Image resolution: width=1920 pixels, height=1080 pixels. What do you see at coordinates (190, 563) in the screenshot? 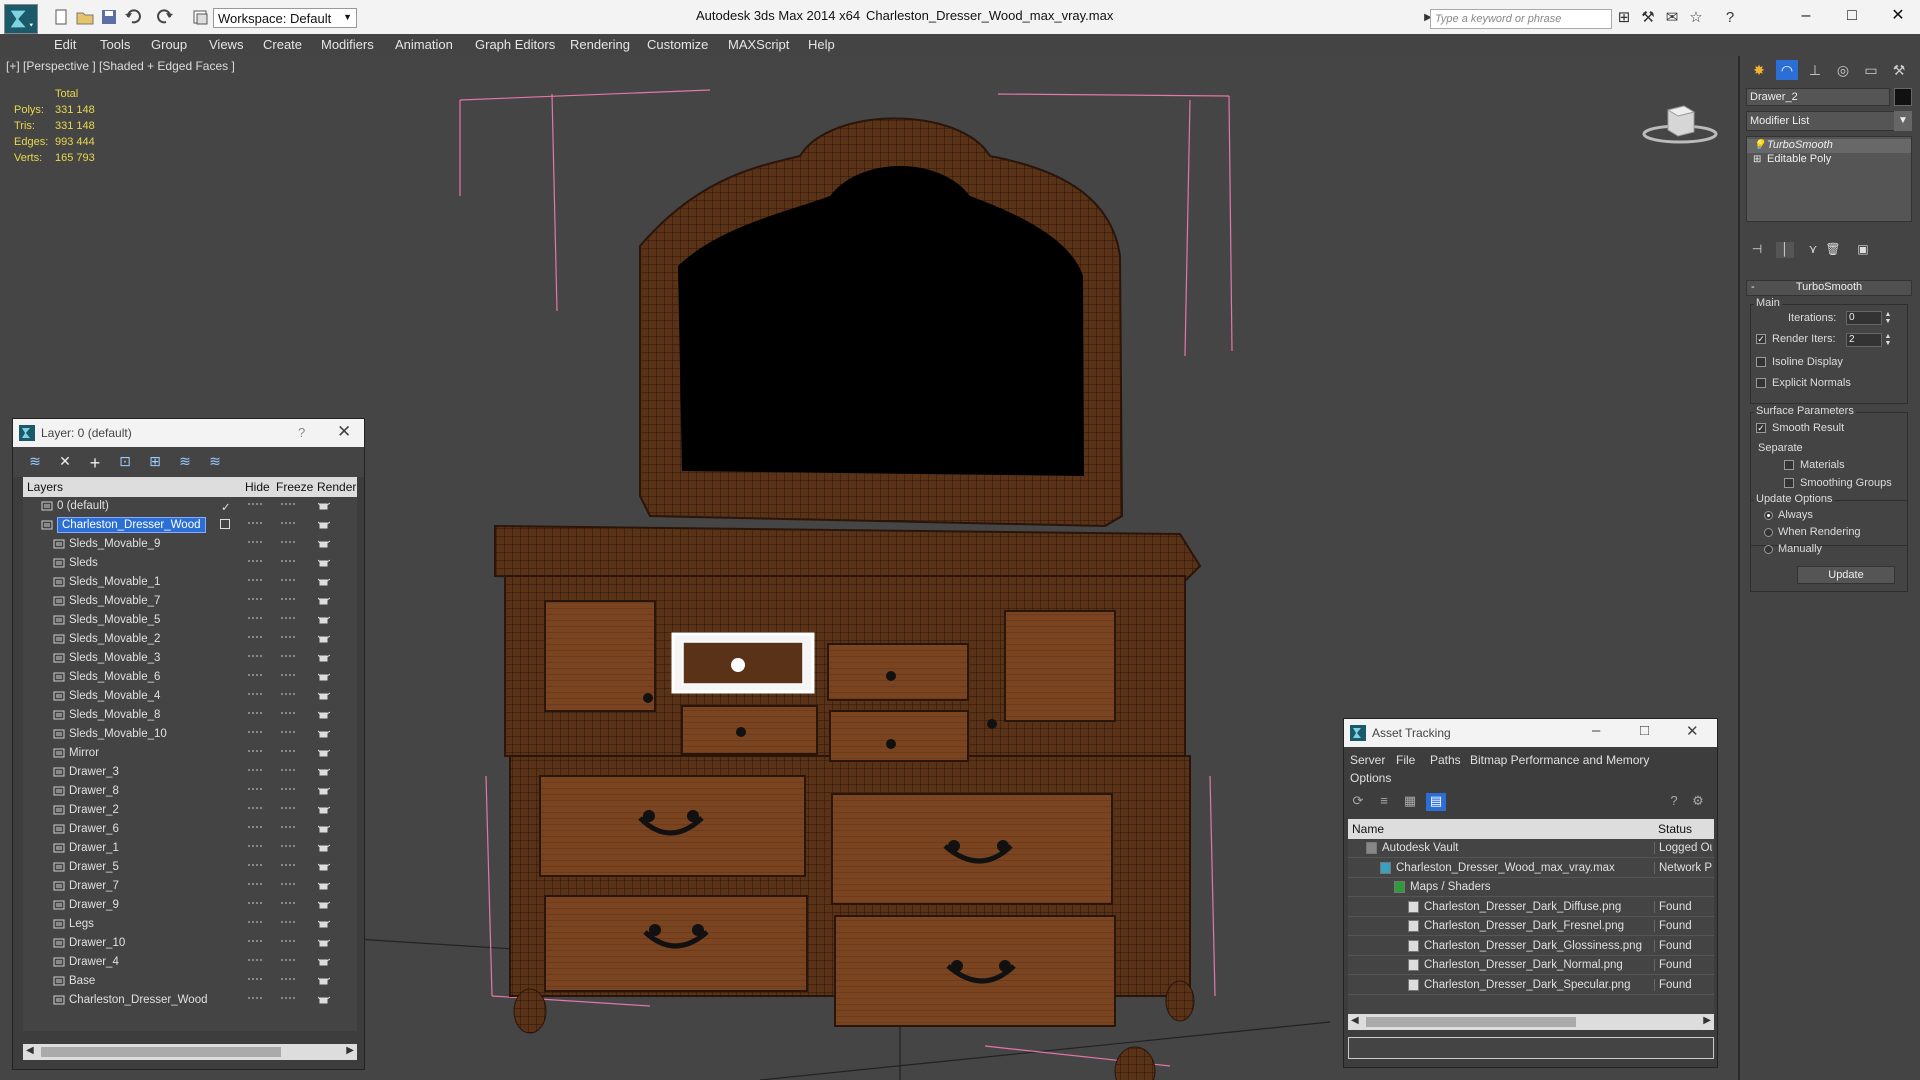
I see `layer-row: Sleds` at bounding box center [190, 563].